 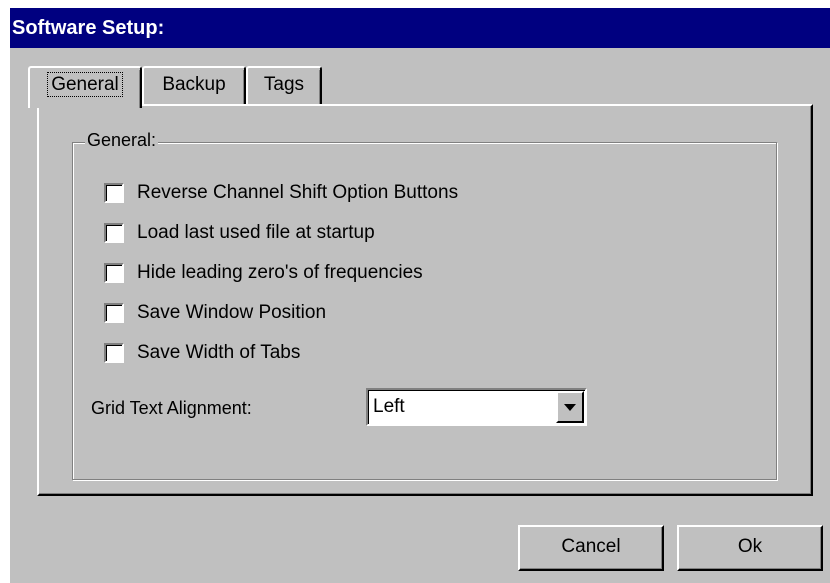 I want to click on option-reverse-channel-shift: Reverse Channel Shift Option Buttons, so click(x=281, y=193).